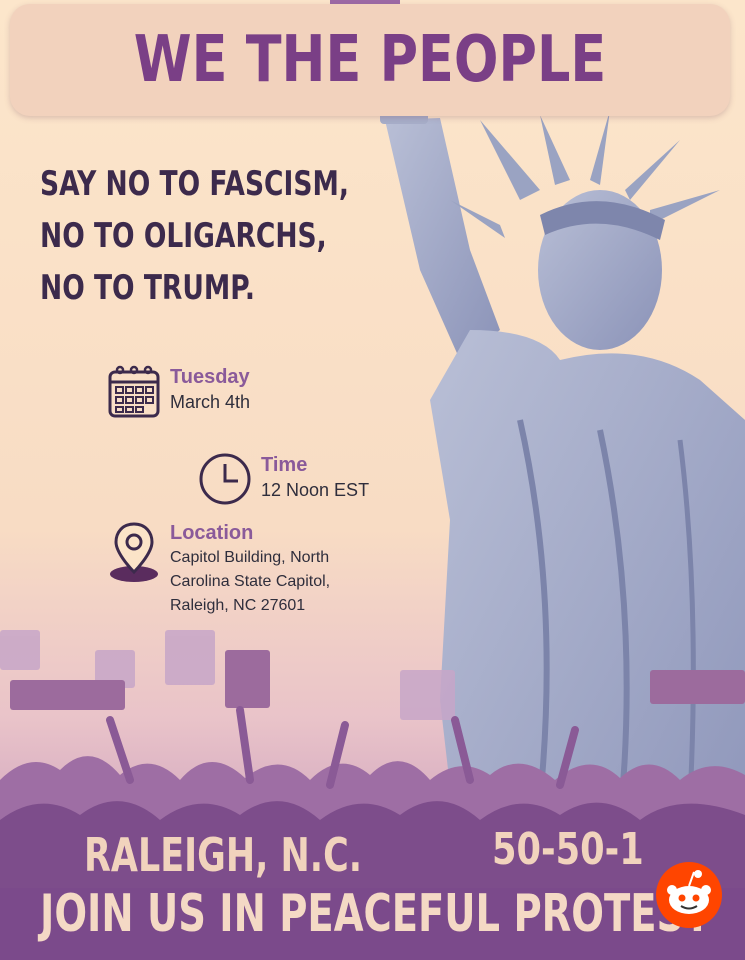 This screenshot has height=960, width=745. I want to click on time-info: Time 12 Noon EST, so click(315, 477).